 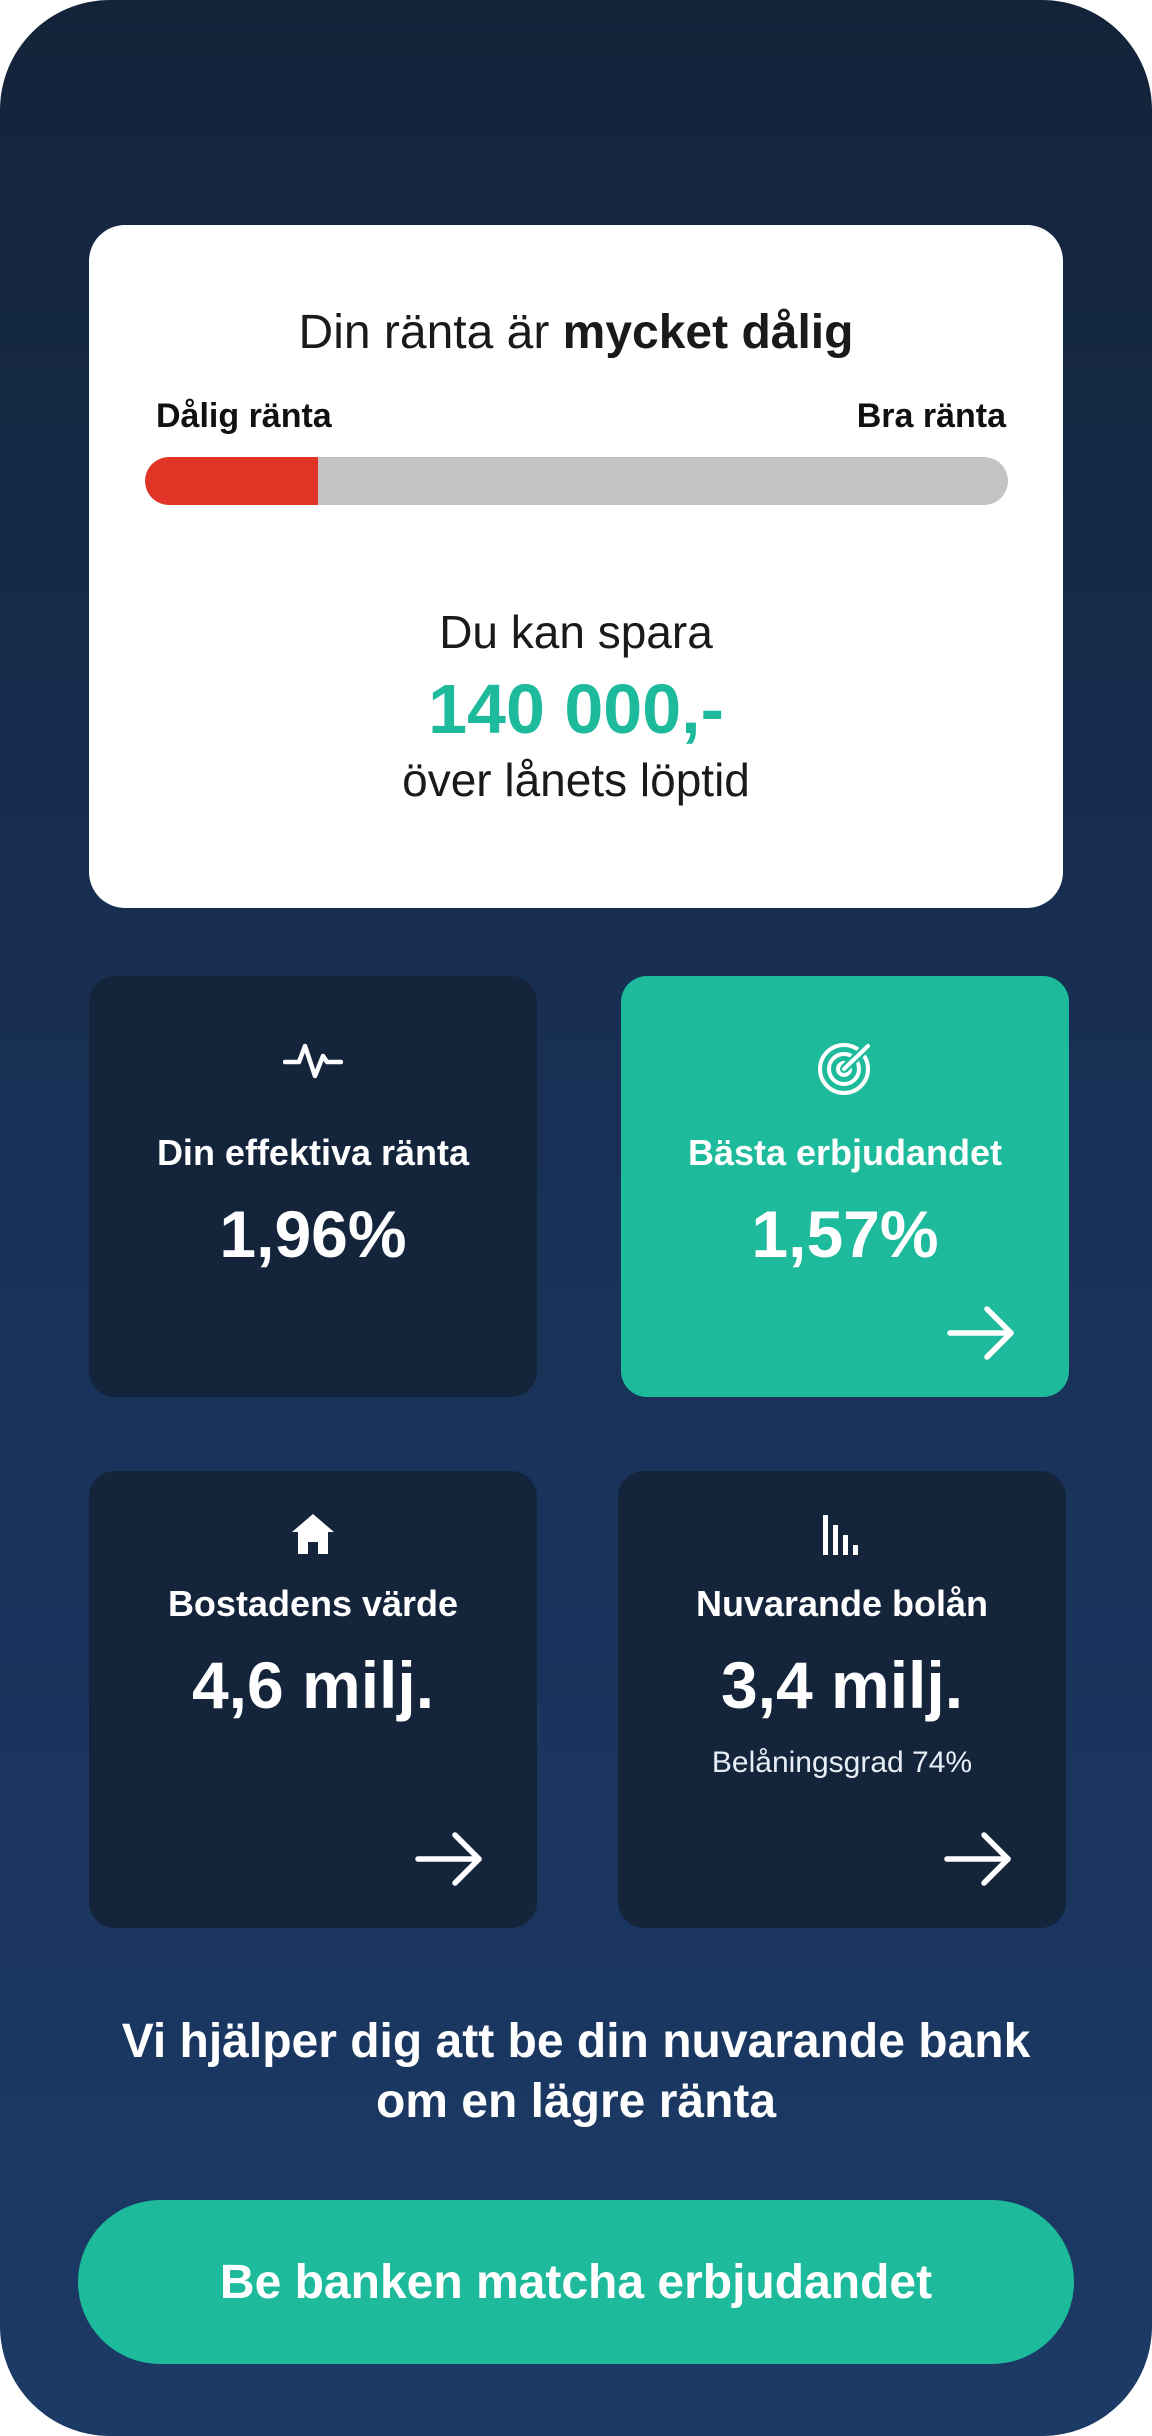 I want to click on home-value-value: 4,6 milj., so click(x=313, y=1685).